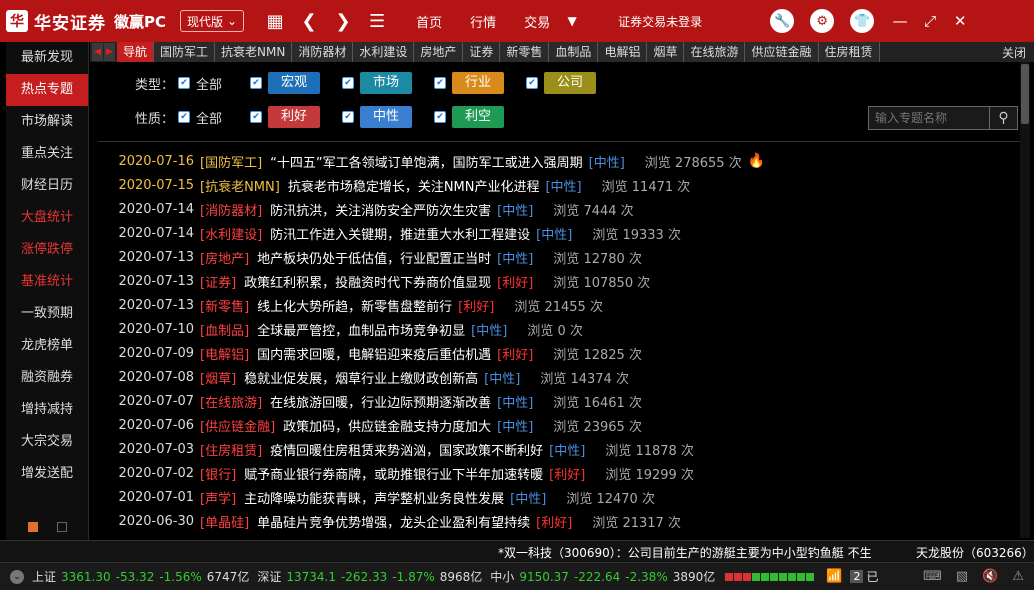 The image size is (1034, 590). I want to click on sidebar-item-market-analysis: 市场解读, so click(47, 122).